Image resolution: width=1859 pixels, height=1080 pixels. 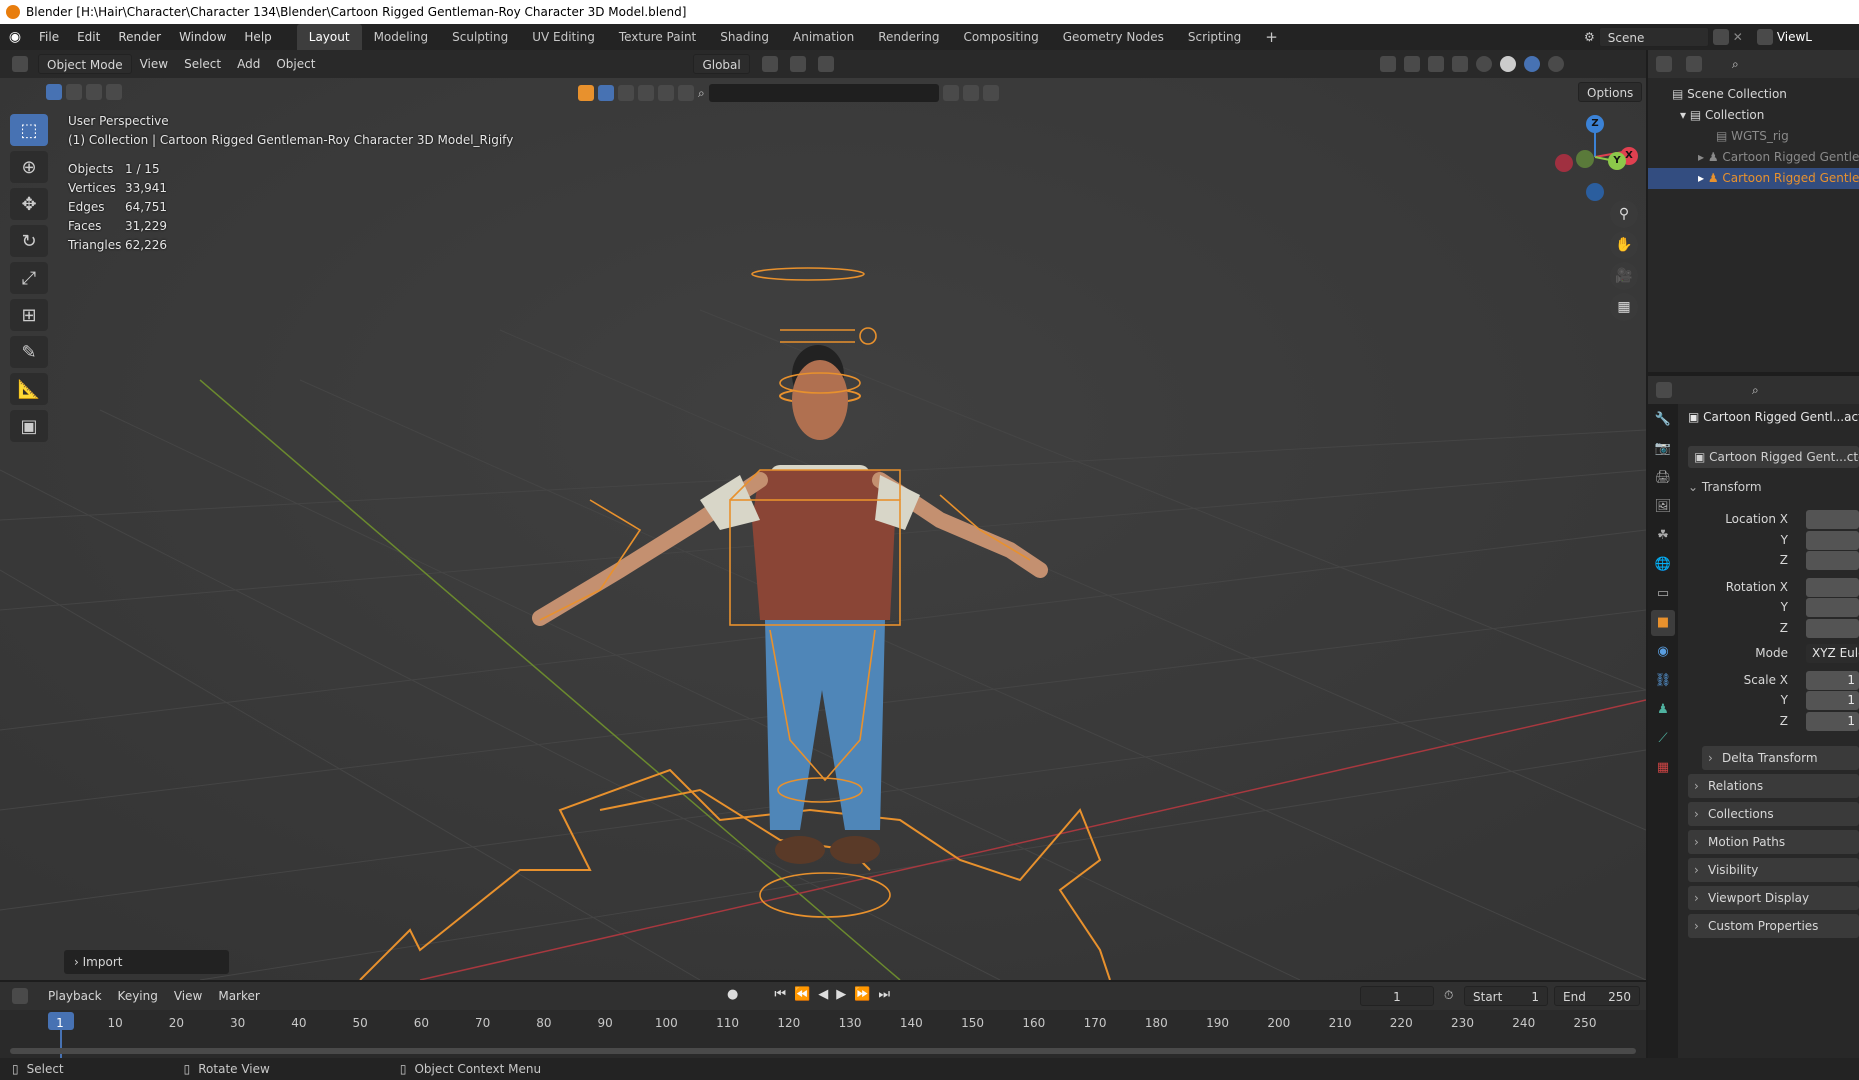 What do you see at coordinates (823, 1051) in the screenshot?
I see `timeline-scrollbar` at bounding box center [823, 1051].